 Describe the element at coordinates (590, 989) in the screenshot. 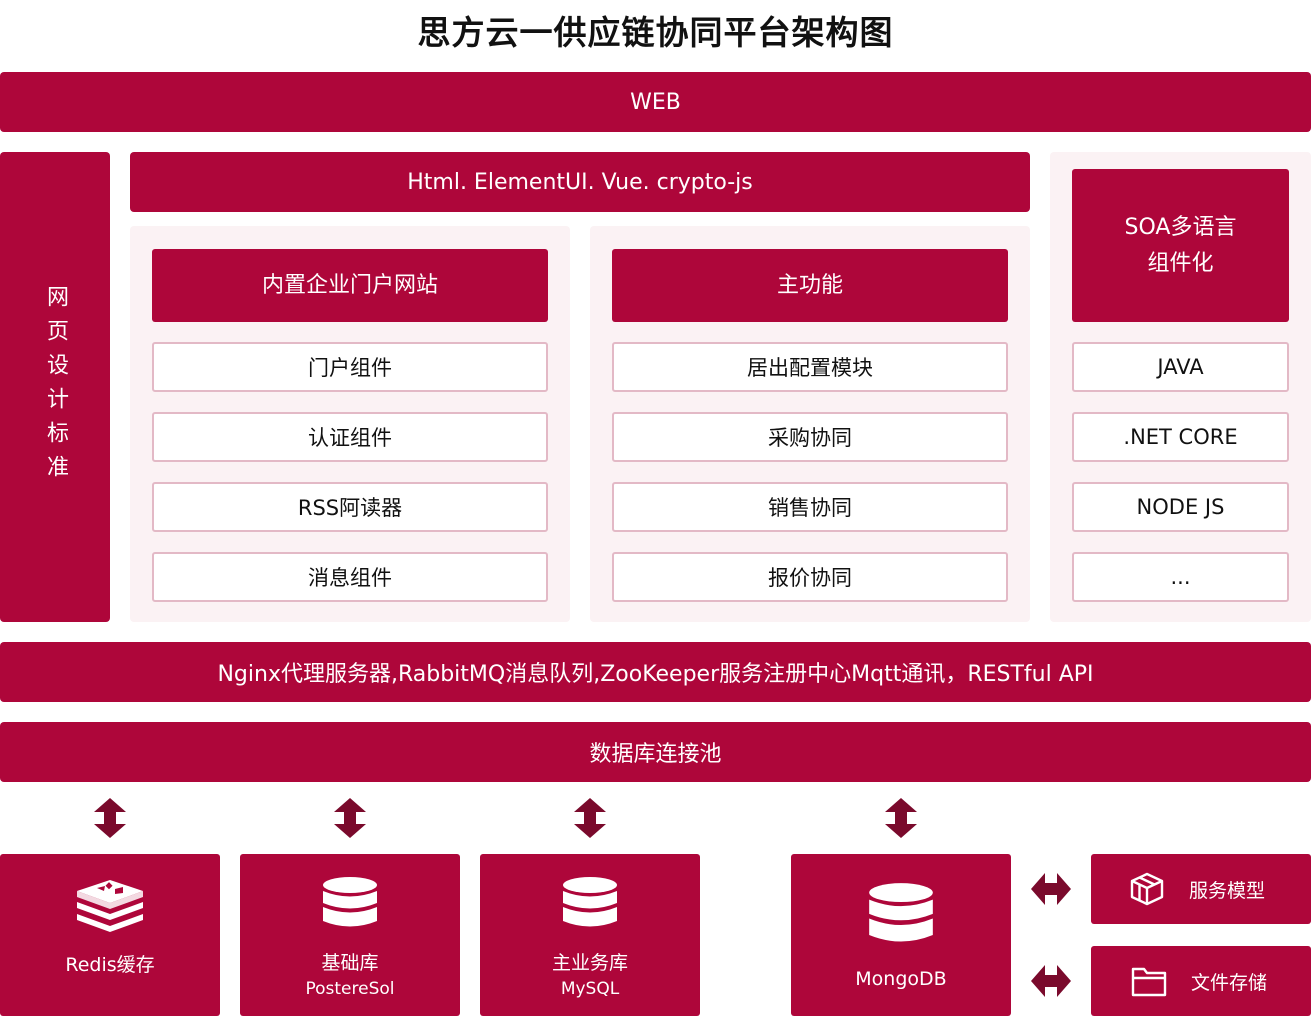

I see `biz-db-sub: MySQL` at that location.